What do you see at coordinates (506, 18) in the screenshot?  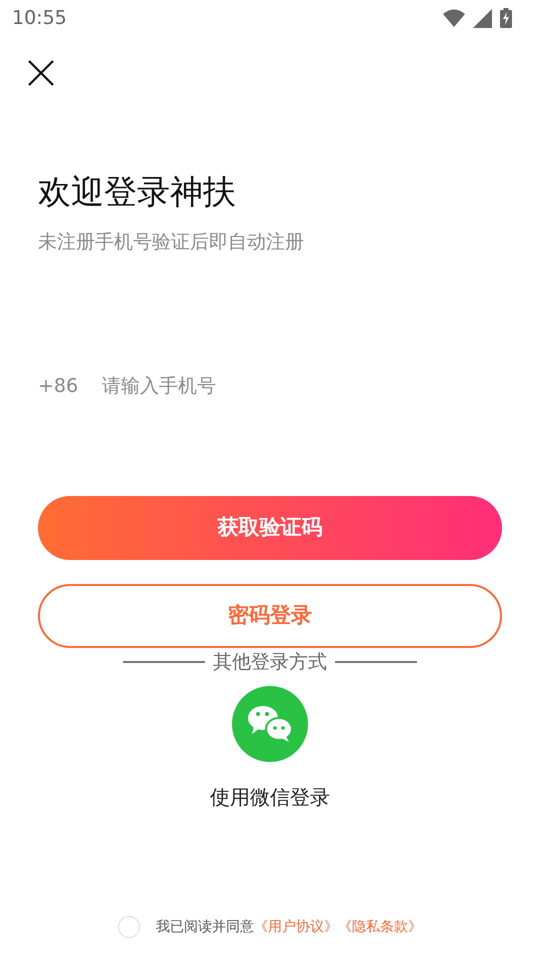 I see `battery-charging-icon` at bounding box center [506, 18].